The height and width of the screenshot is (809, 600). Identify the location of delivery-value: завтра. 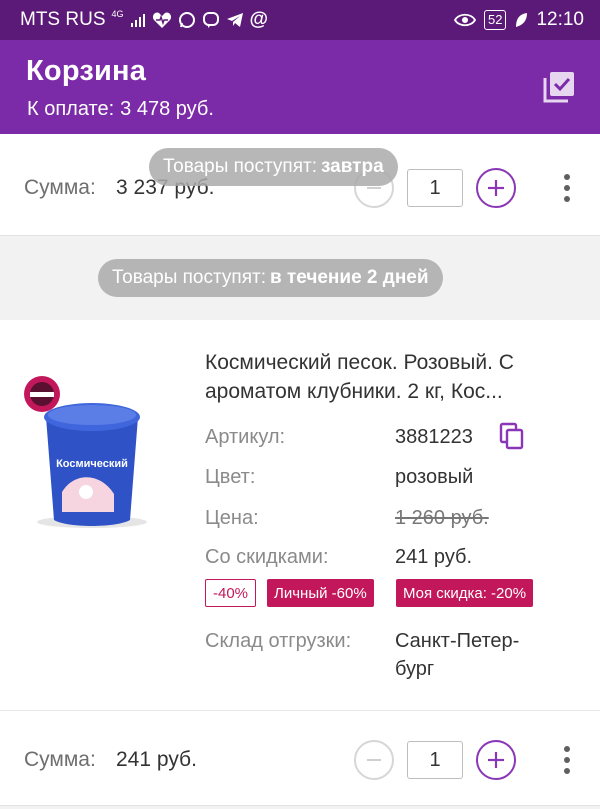
(352, 166).